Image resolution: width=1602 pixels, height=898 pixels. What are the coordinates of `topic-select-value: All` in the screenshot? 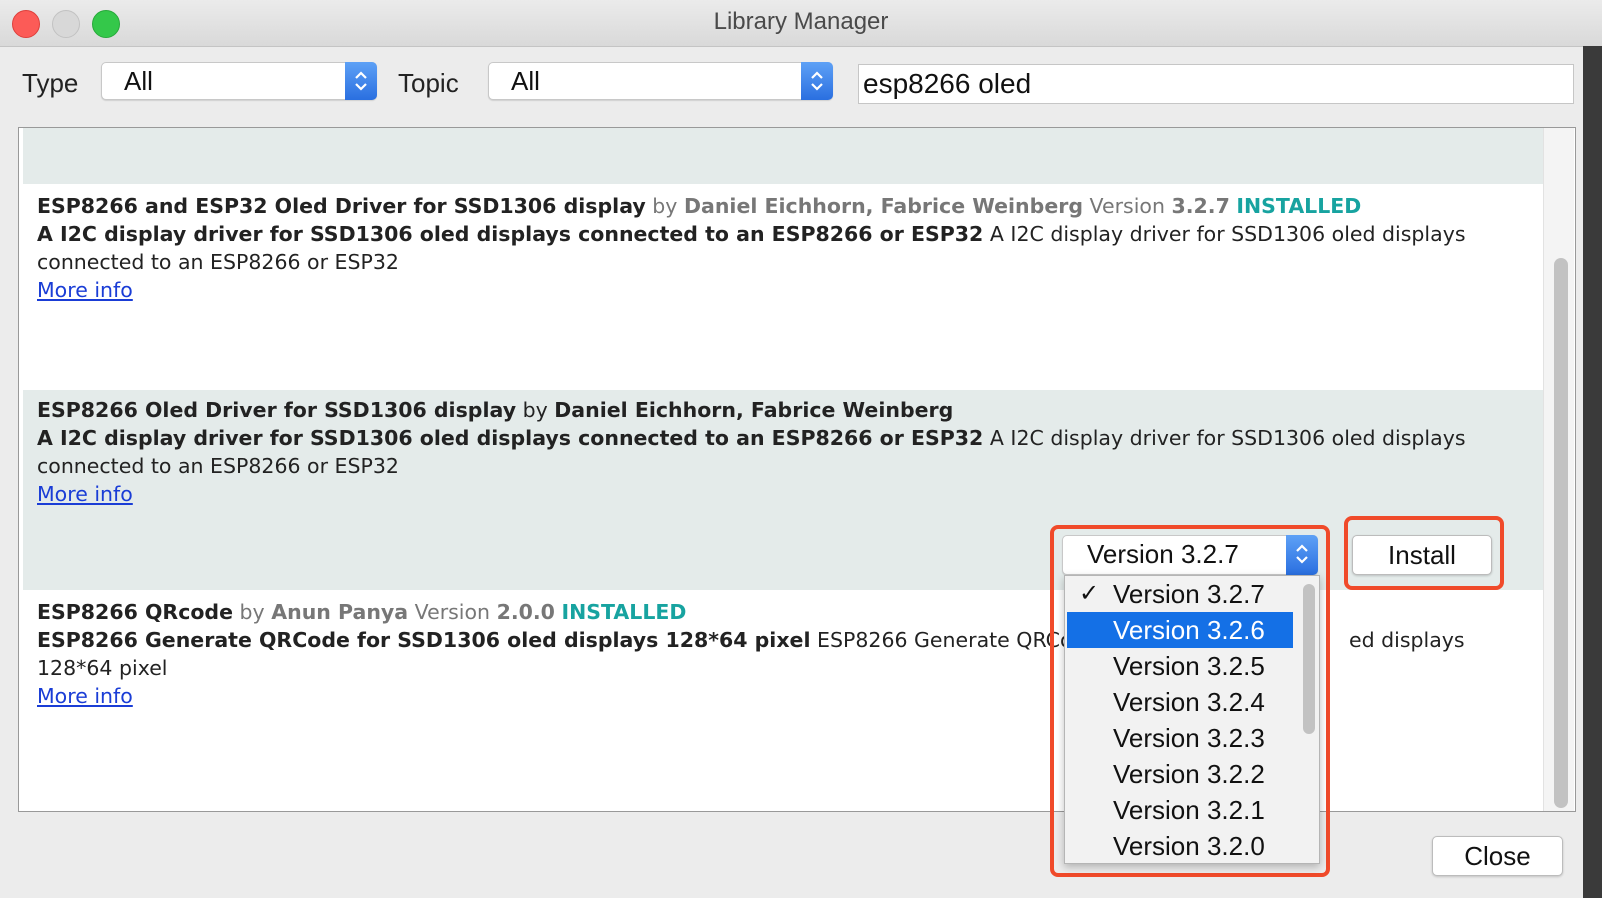 It's located at (525, 81).